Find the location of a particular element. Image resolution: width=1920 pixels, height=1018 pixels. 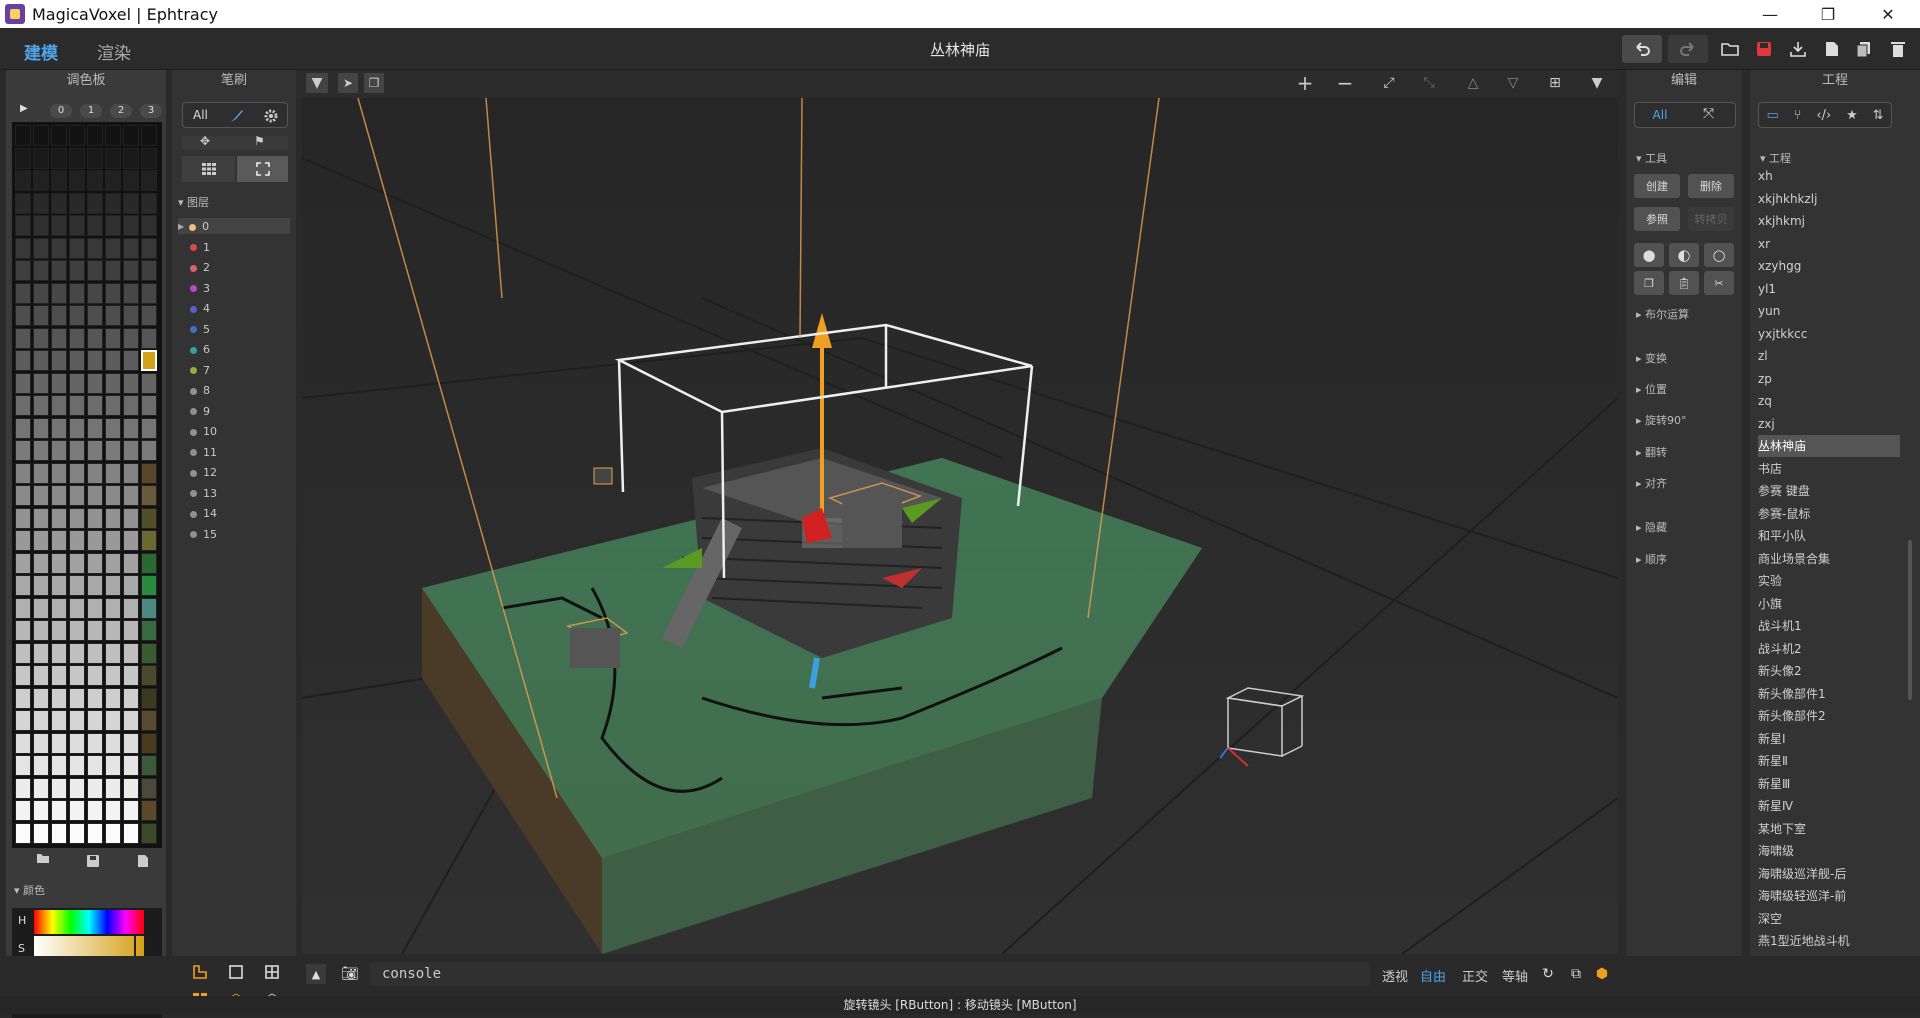

position-section: ▸ 位置 is located at coordinates (1651, 389).